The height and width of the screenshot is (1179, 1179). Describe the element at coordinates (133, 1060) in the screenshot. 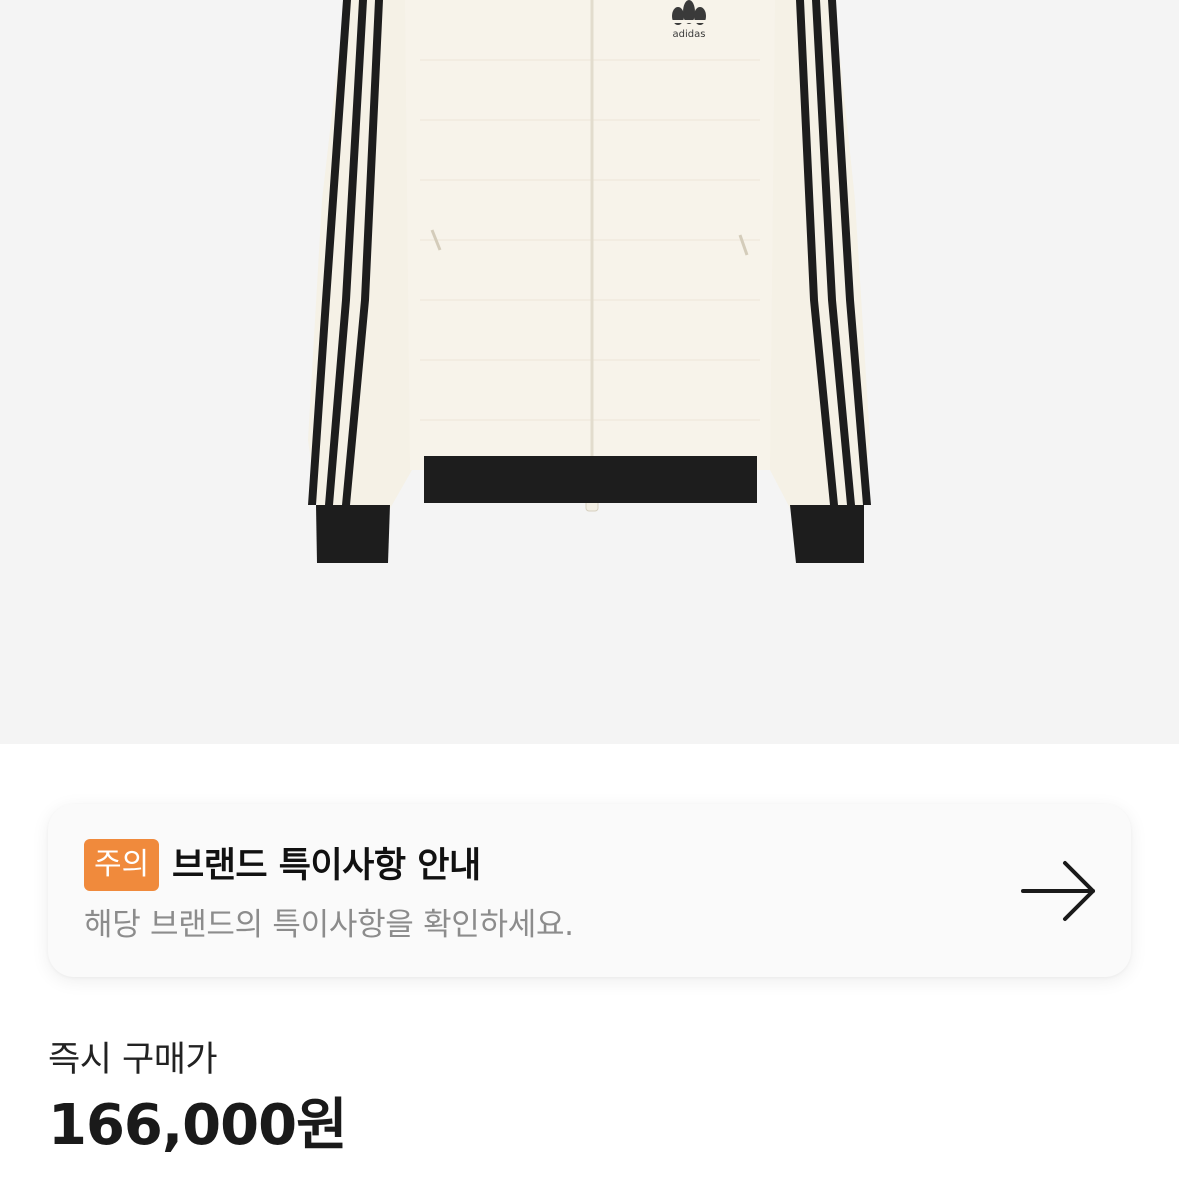

I see `instant-buy-price-label: 즉시 구매가` at that location.